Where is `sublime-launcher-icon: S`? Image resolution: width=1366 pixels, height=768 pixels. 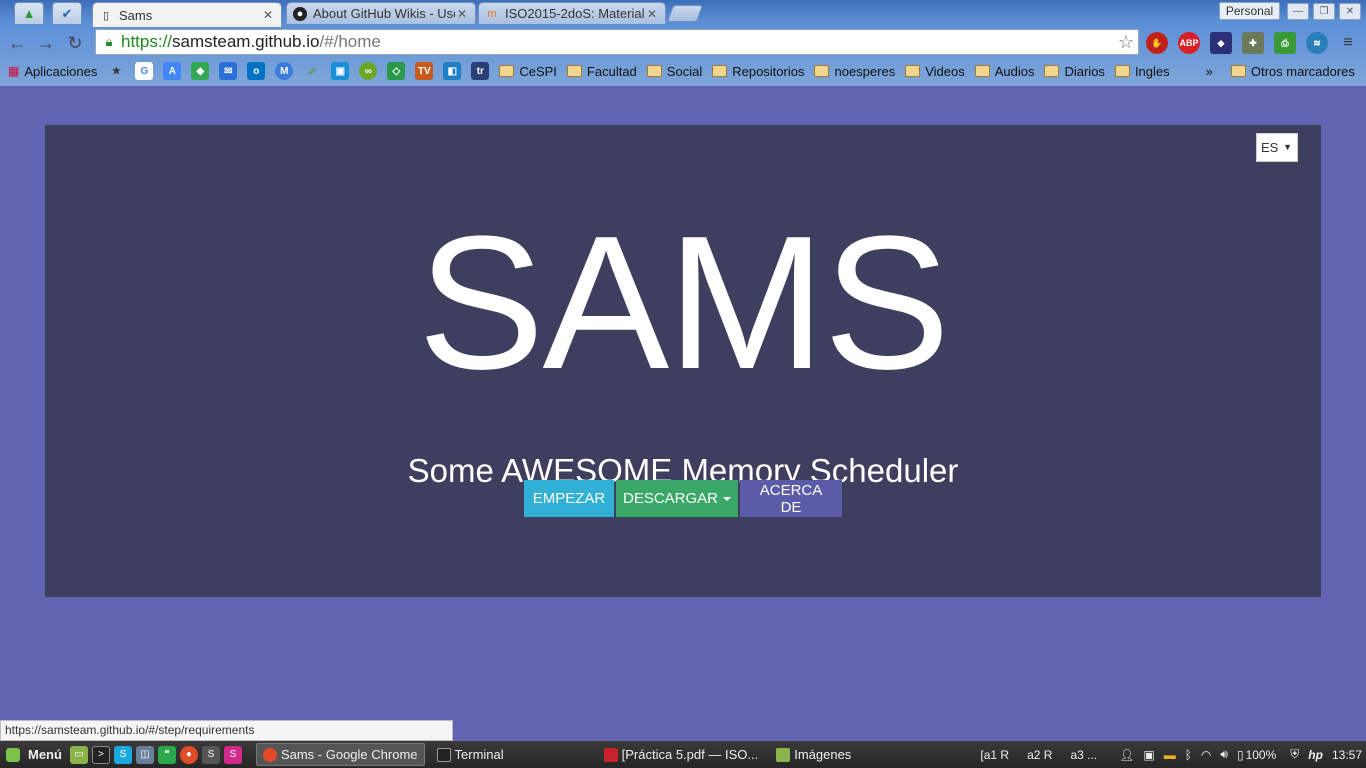
sublime-launcher-icon: S is located at coordinates (210, 754).